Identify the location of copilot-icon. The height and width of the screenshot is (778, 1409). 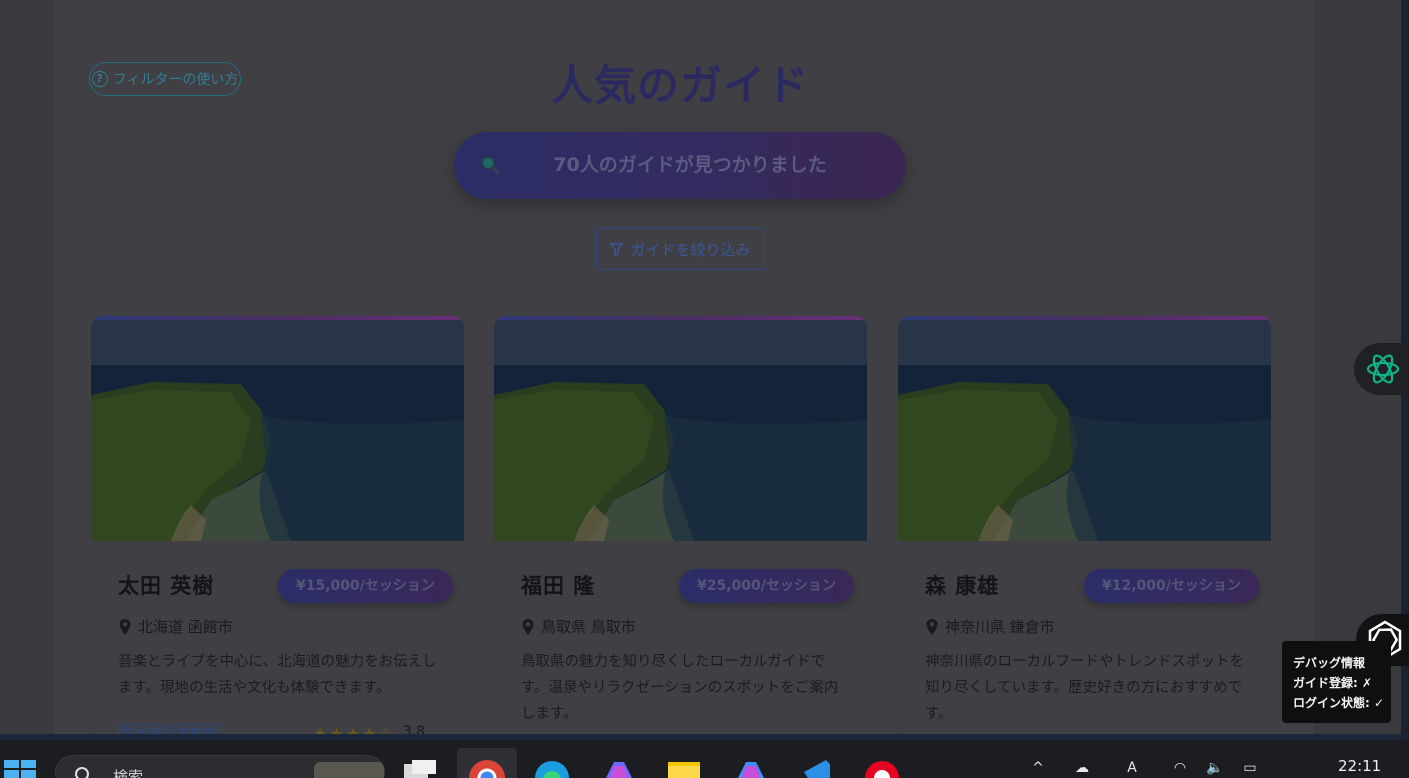
(618, 768).